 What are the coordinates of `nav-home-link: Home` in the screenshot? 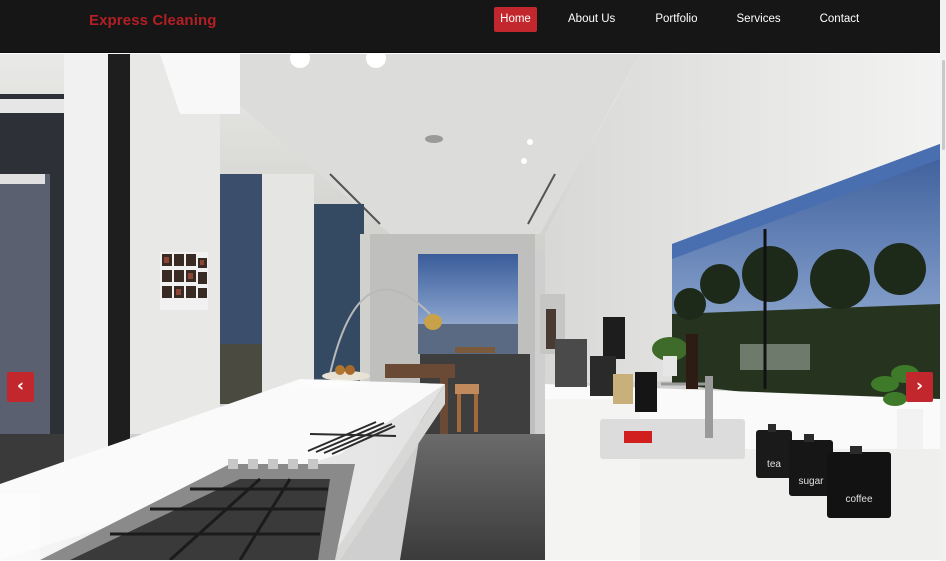 It's located at (515, 19).